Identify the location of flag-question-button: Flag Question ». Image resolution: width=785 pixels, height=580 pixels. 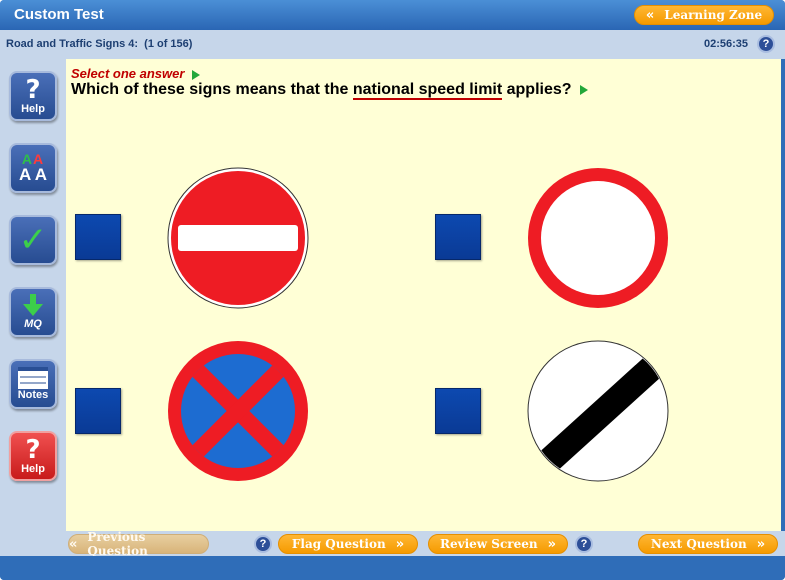
(348, 544).